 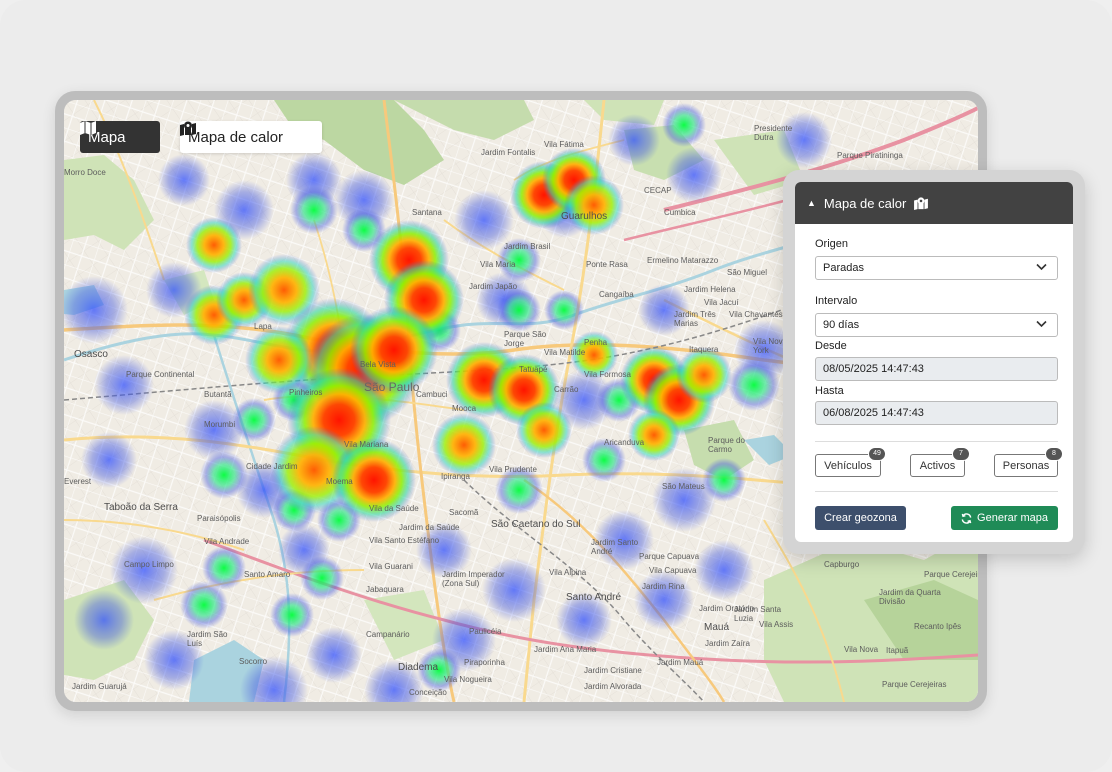 What do you see at coordinates (770, 346) in the screenshot?
I see `map-label-vila-nova-york: Vila Nova York` at bounding box center [770, 346].